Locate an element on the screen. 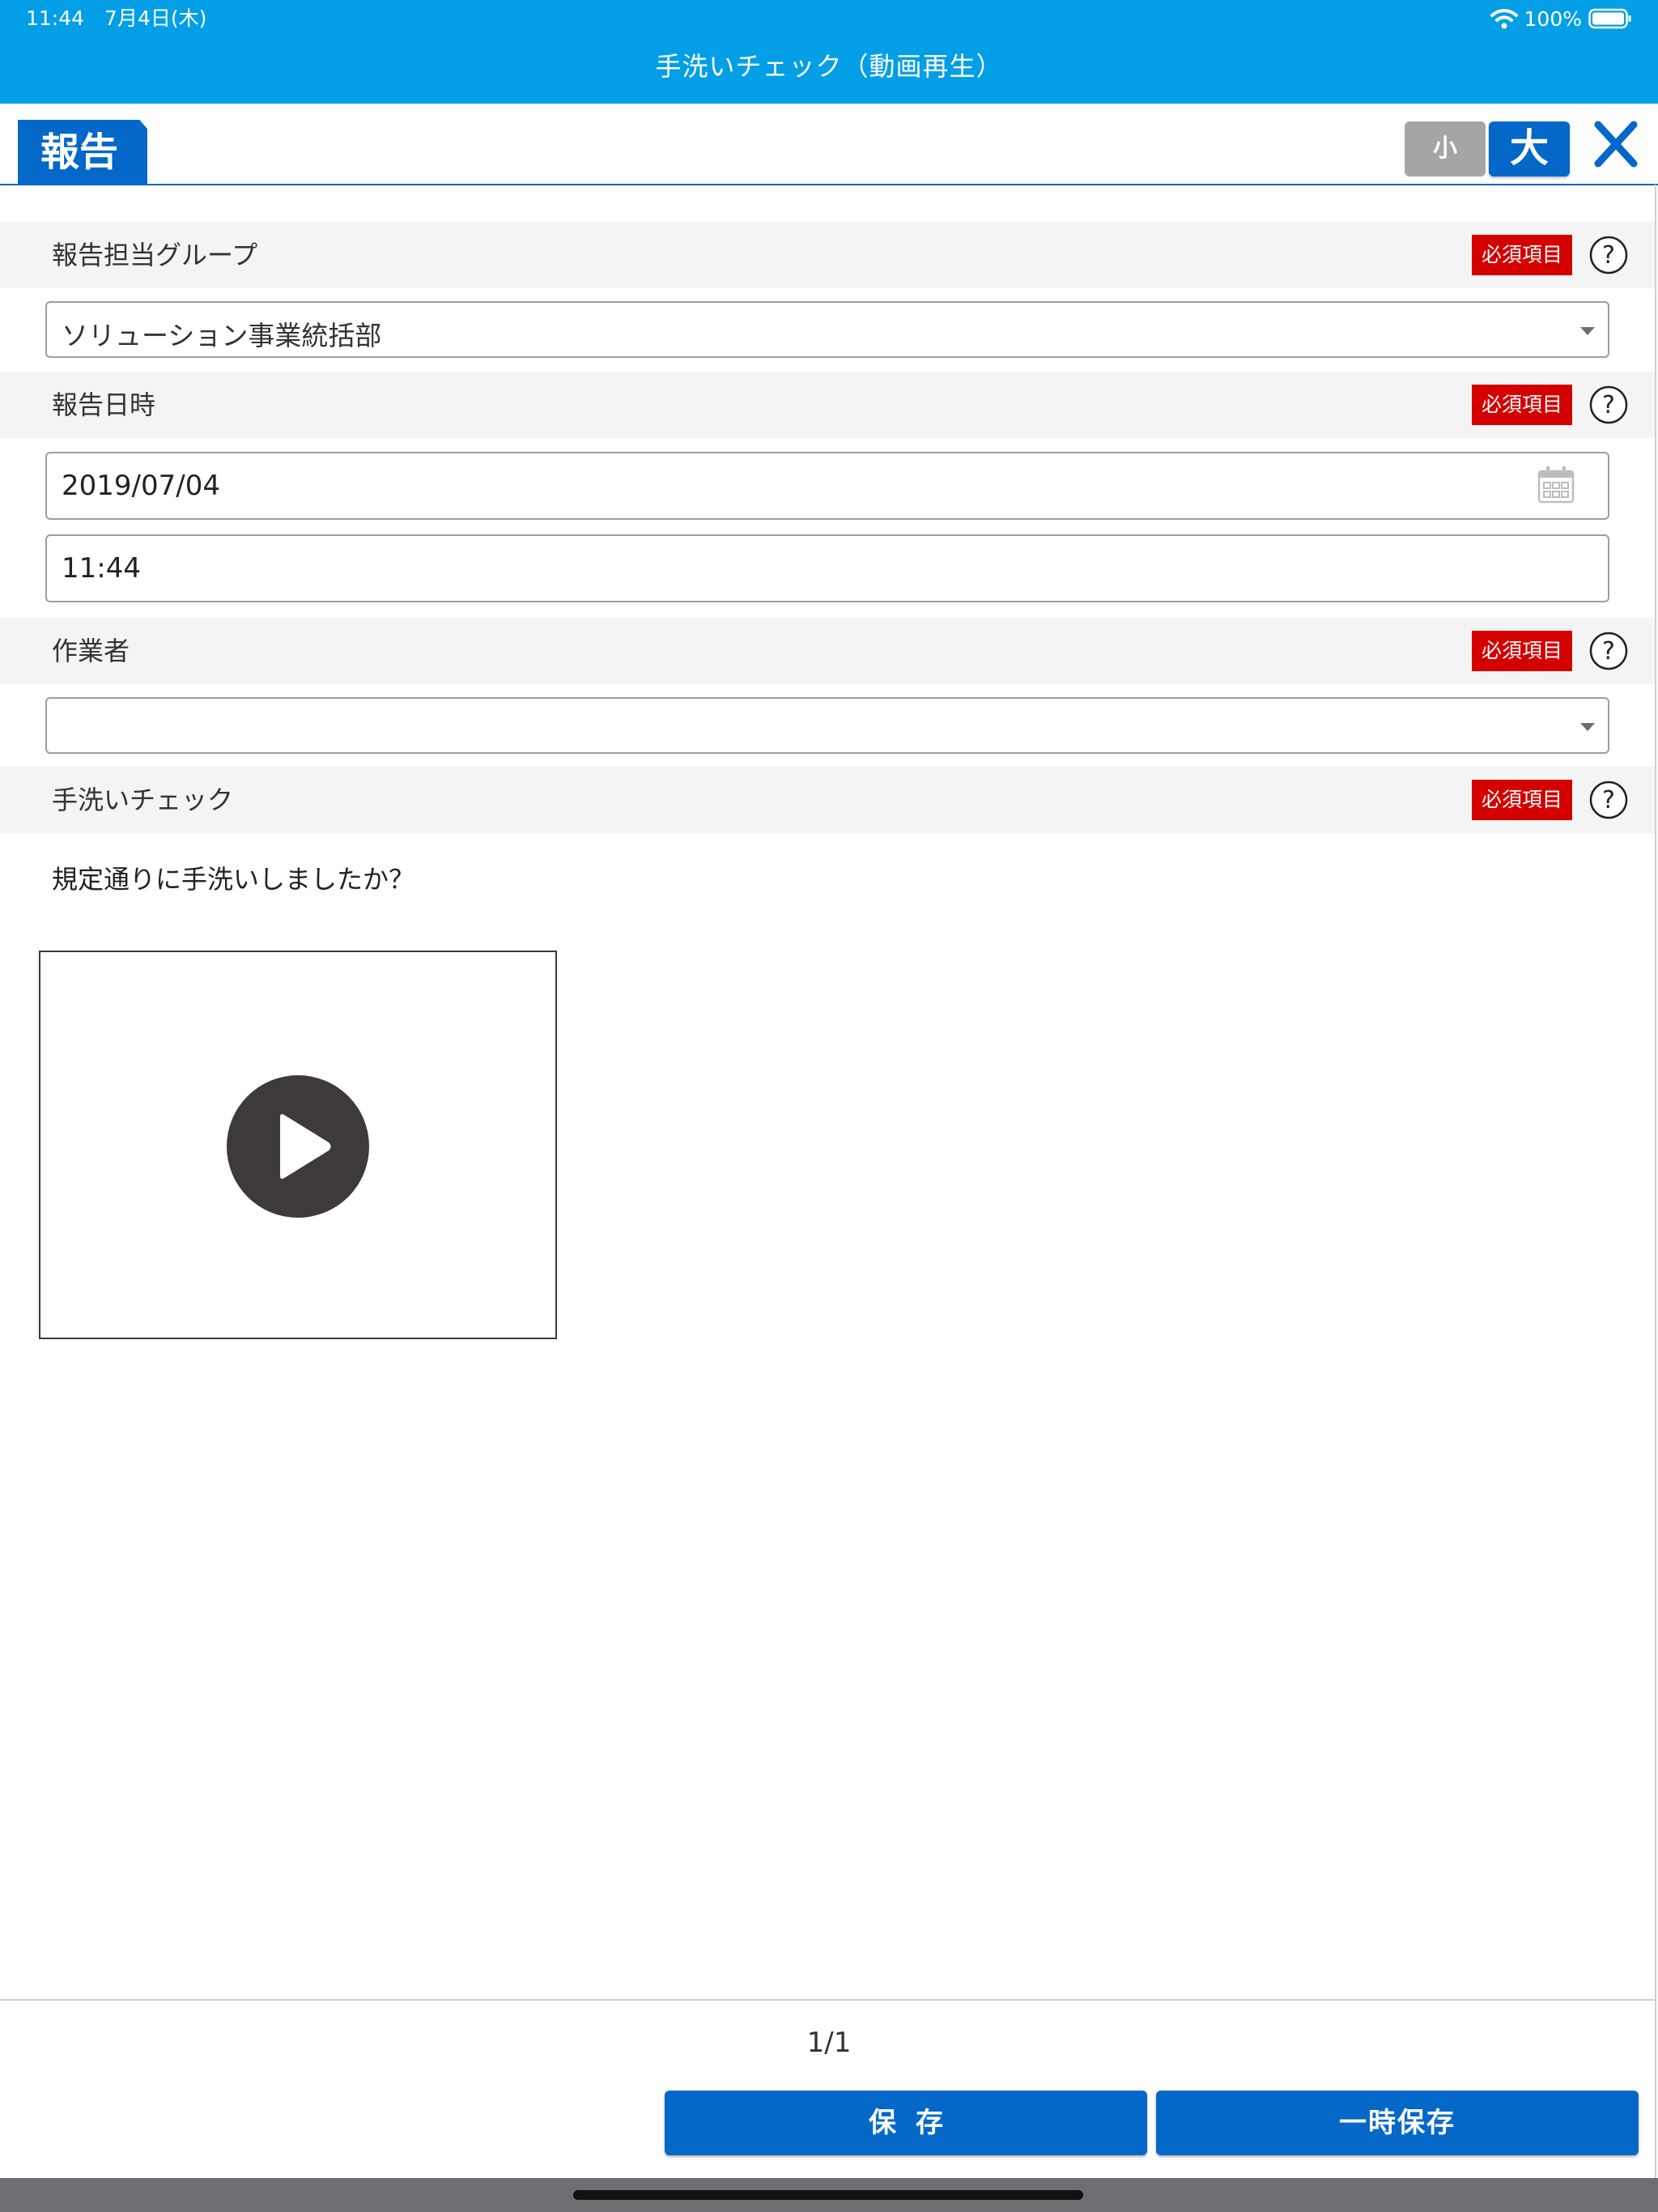 The width and height of the screenshot is (1658, 2212). date-value: 2019/07/04 is located at coordinates (141, 486).